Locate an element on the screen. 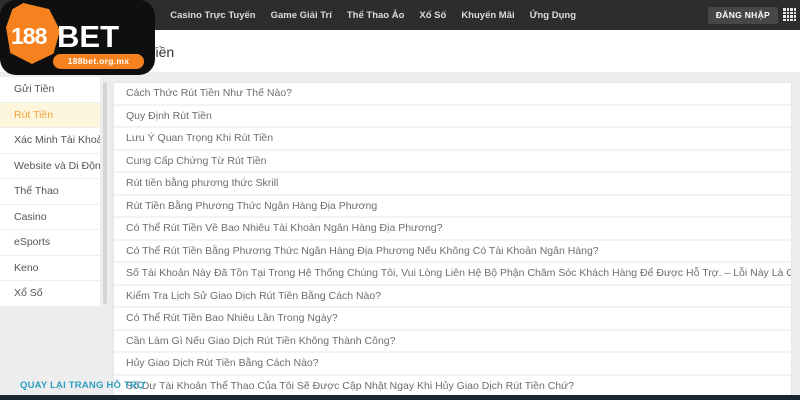 The width and height of the screenshot is (800, 400). faq-question-3: Cung Cấp Chứng Từ Rút Tiền is located at coordinates (452, 162).